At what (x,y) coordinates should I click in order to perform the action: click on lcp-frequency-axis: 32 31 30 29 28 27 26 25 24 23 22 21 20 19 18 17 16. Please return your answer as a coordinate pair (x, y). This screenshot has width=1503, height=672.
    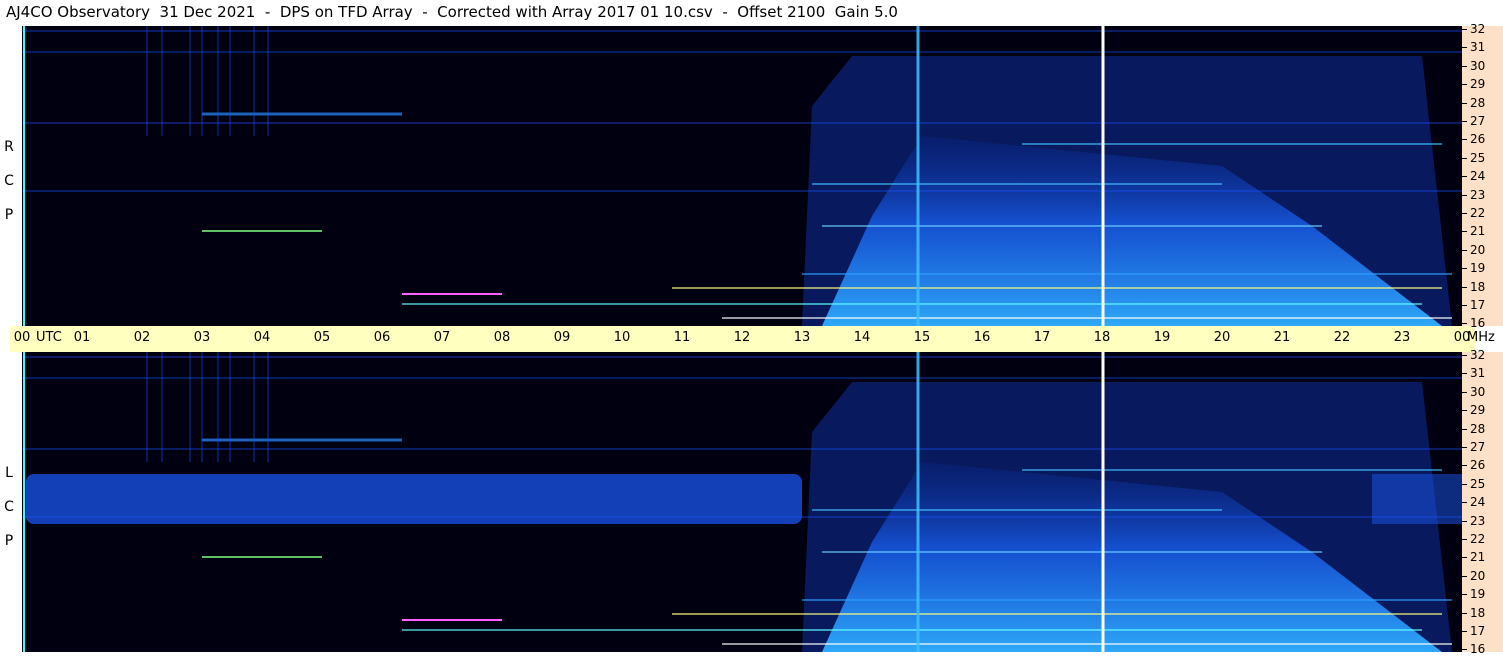
    Looking at the image, I should click on (1482, 502).